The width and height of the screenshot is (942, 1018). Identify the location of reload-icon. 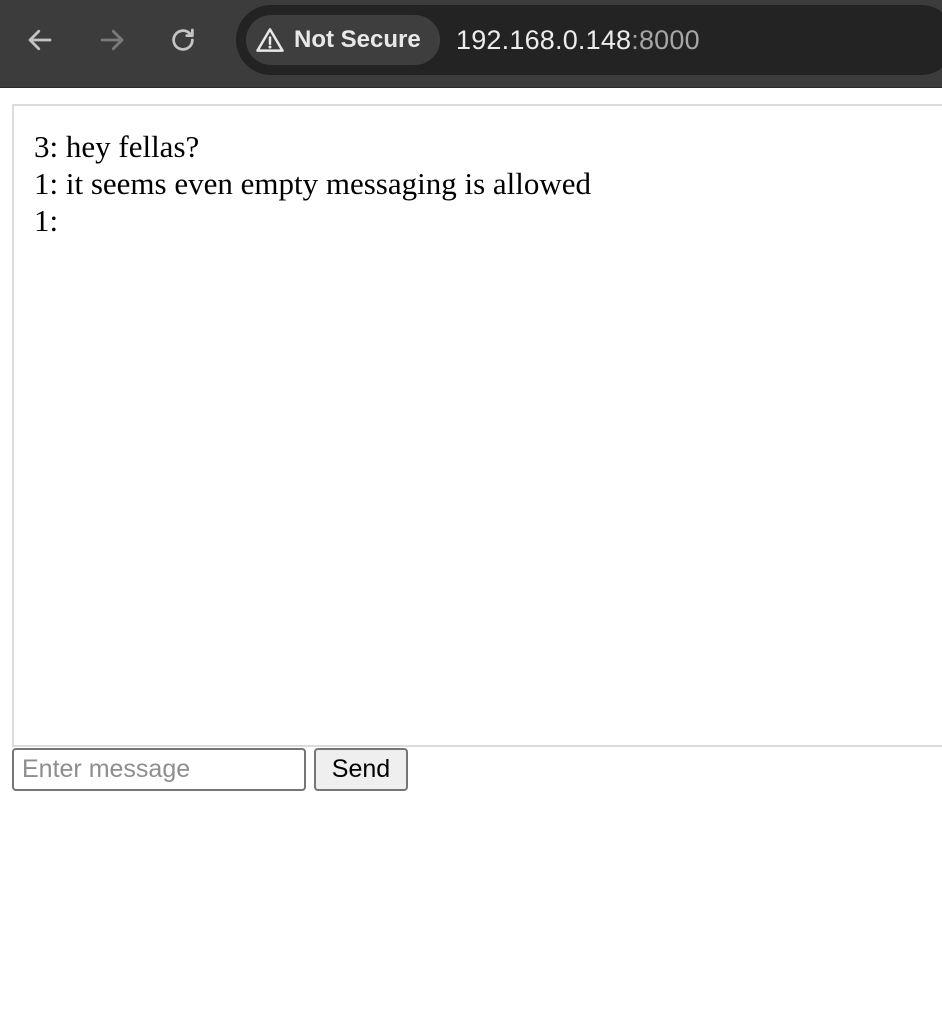
(183, 40).